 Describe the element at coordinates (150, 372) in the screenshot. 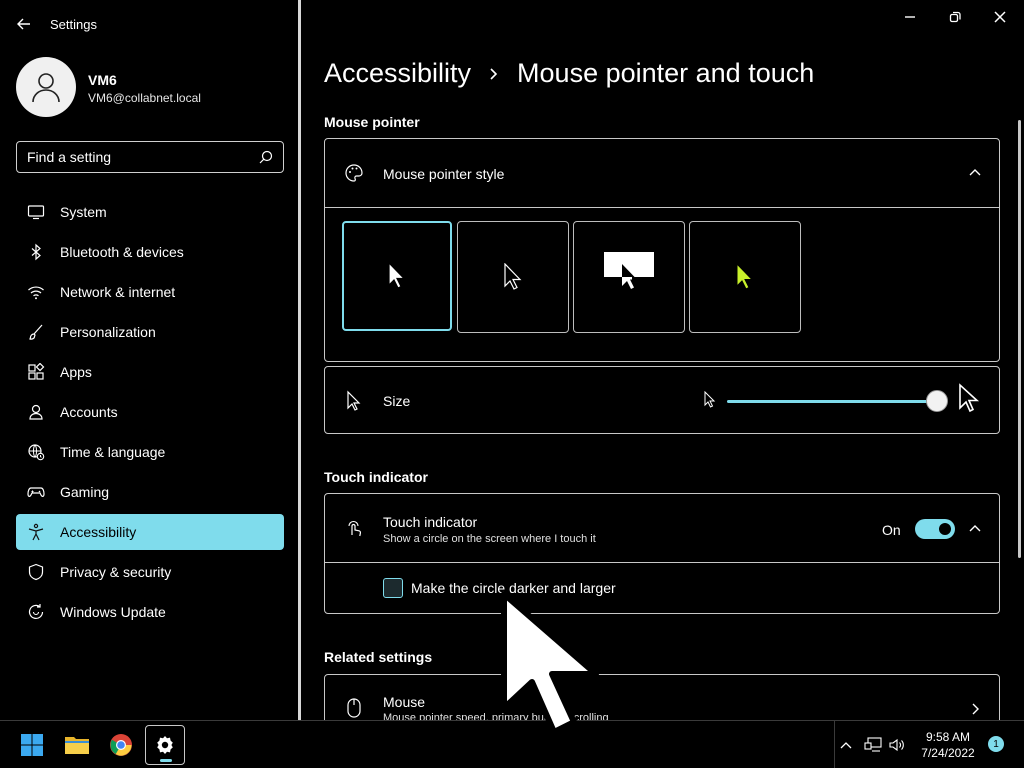

I see `sidebar-item-apps: Apps` at that location.